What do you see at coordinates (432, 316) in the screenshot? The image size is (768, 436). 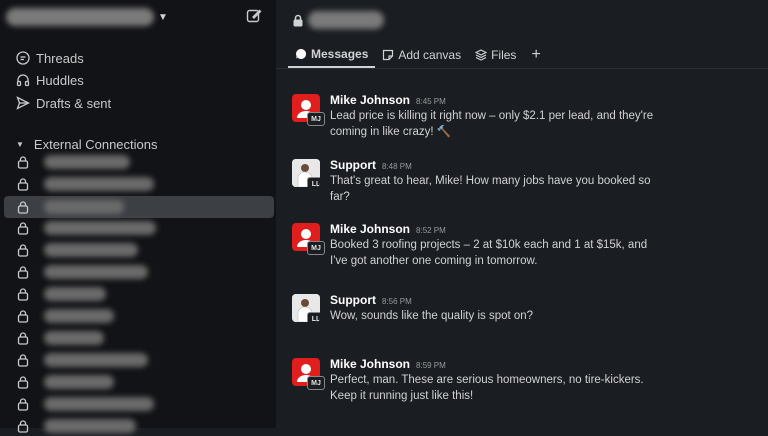 I see `message-text: Wow, sounds like the quality is spot on?` at bounding box center [432, 316].